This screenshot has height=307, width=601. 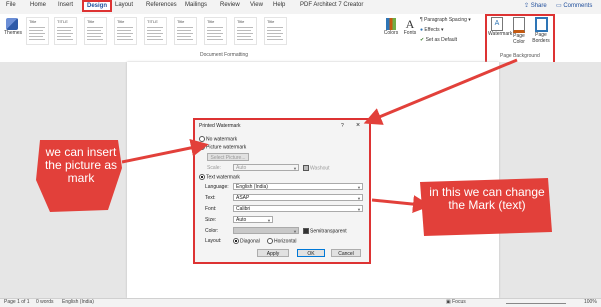 I want to click on focus-button: ▣ Focus, so click(x=456, y=302).